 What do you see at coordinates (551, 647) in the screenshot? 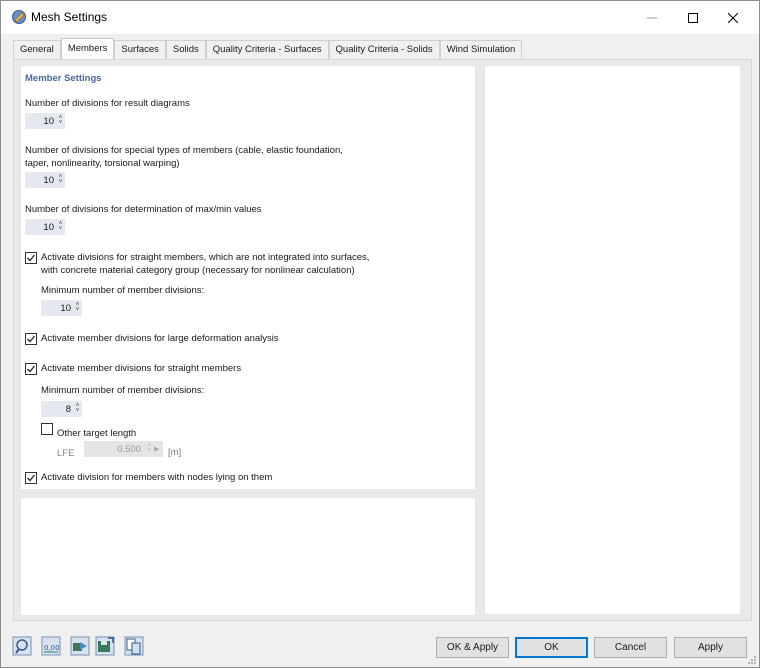
I see `ok-button: OK` at bounding box center [551, 647].